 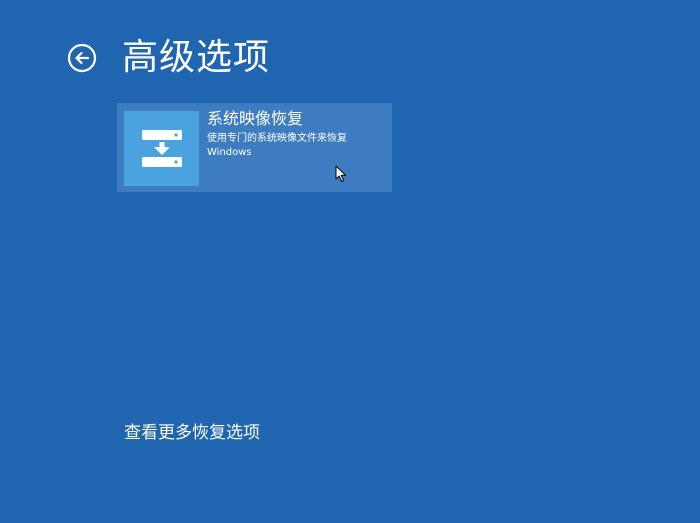 I want to click on option-description: 使用专门的系统映像文件来恢复 Windows, so click(x=277, y=145).